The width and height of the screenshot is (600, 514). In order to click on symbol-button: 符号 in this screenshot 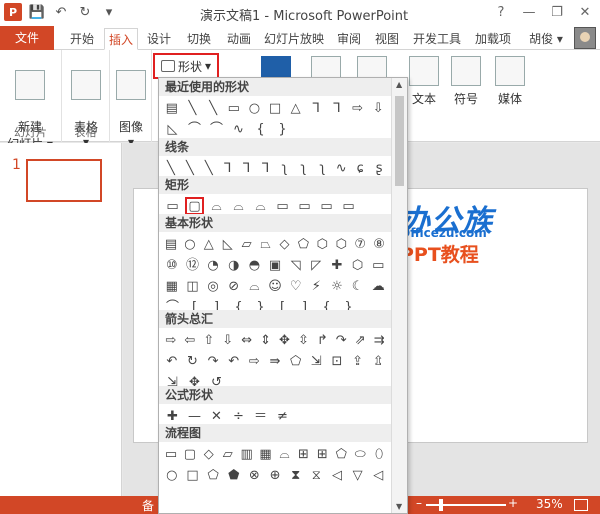, I will do `click(466, 81)`.